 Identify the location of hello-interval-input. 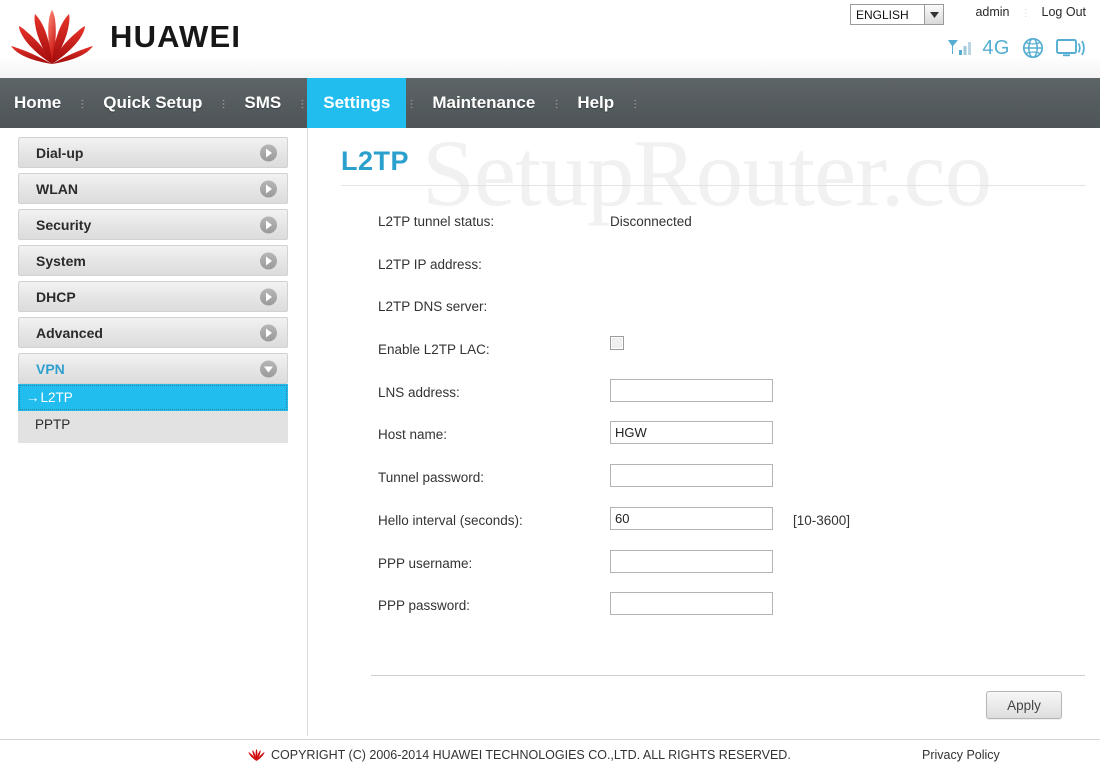
(691, 518).